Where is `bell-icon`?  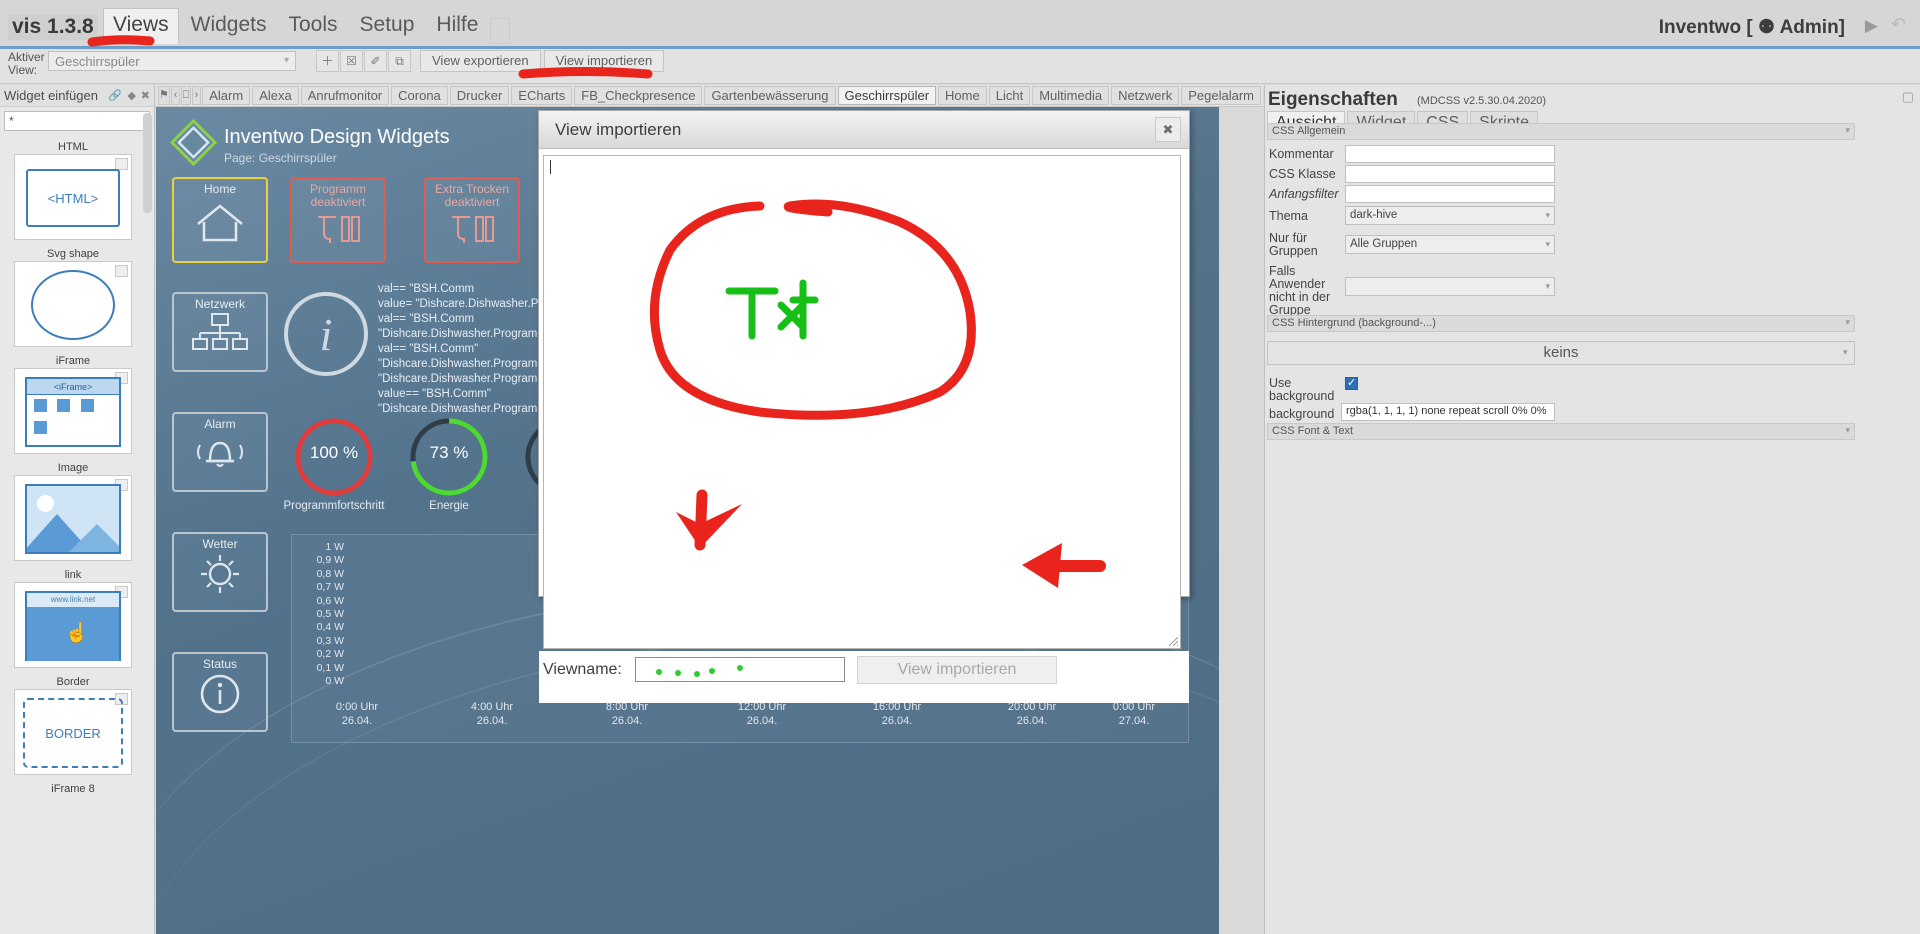
bell-icon is located at coordinates (220, 454).